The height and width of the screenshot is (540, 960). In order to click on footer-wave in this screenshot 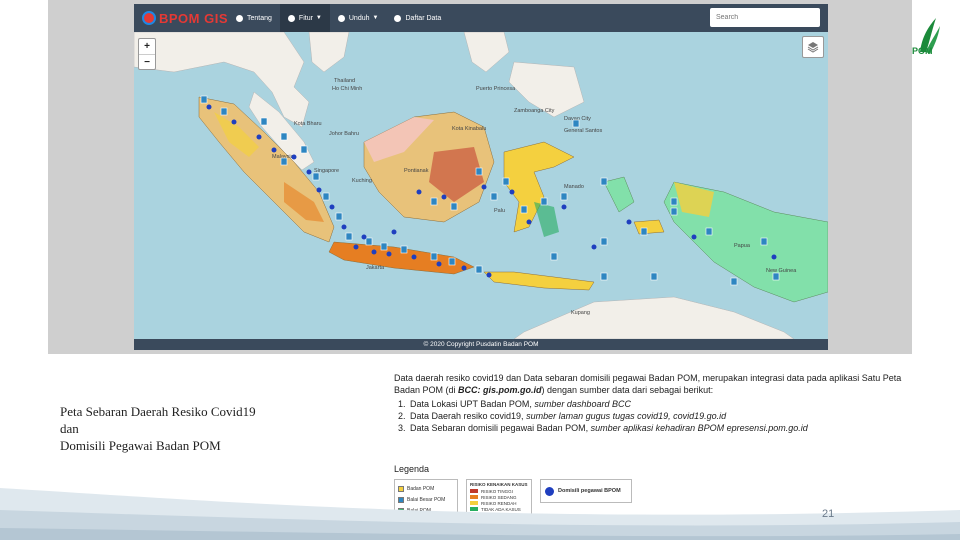, I will do `click(480, 514)`.